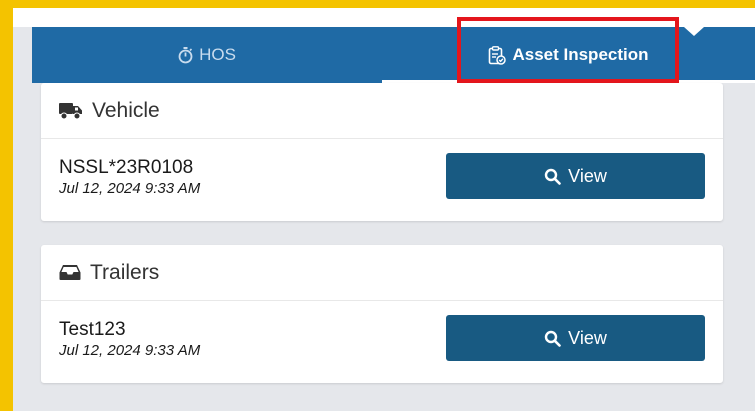 Image resolution: width=755 pixels, height=411 pixels. Describe the element at coordinates (568, 50) in the screenshot. I see `annotation-highlight-box` at that location.